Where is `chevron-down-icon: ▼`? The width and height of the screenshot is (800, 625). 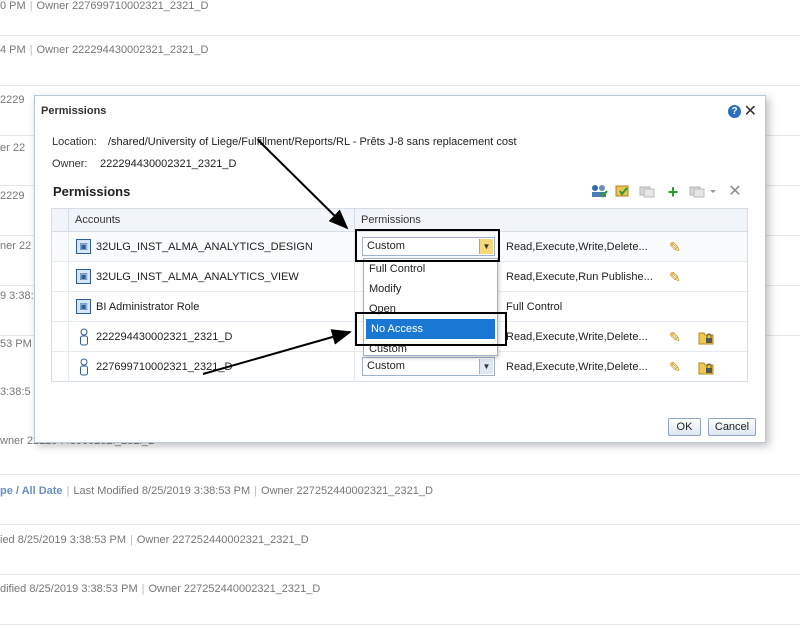
chevron-down-icon: ▼ is located at coordinates (486, 366).